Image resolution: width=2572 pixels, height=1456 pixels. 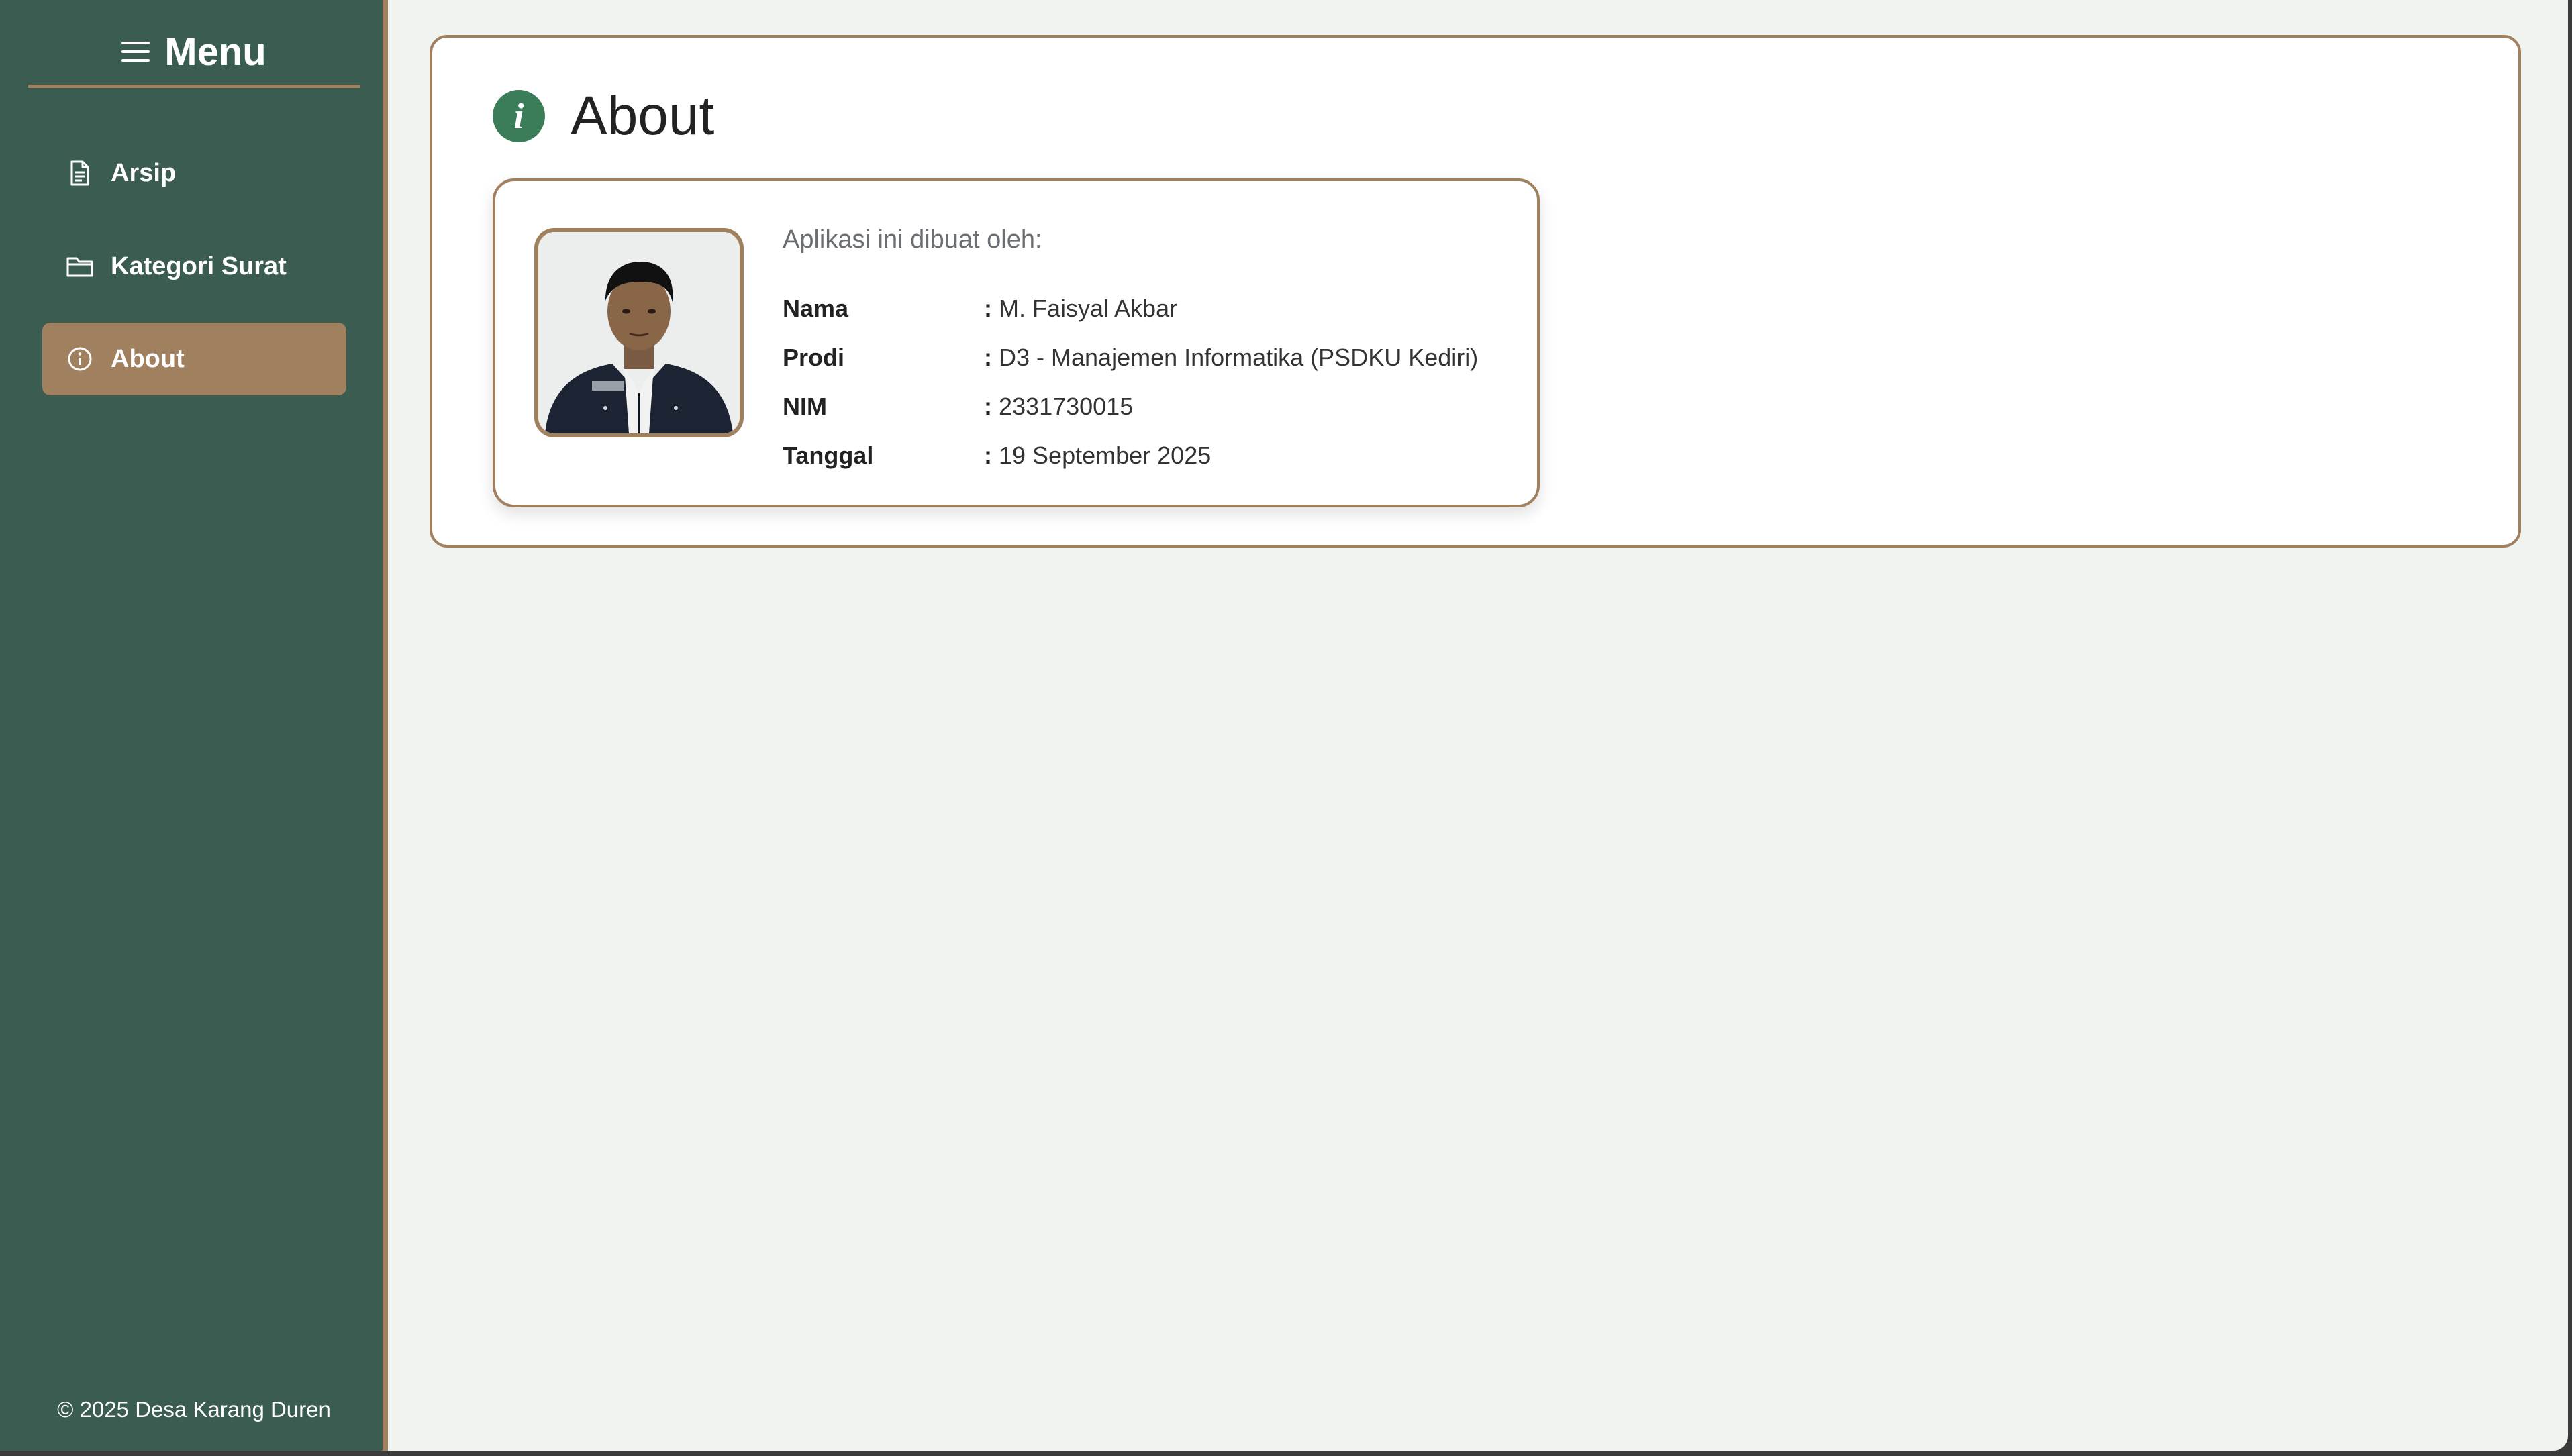 I want to click on folder-icon, so click(x=79, y=266).